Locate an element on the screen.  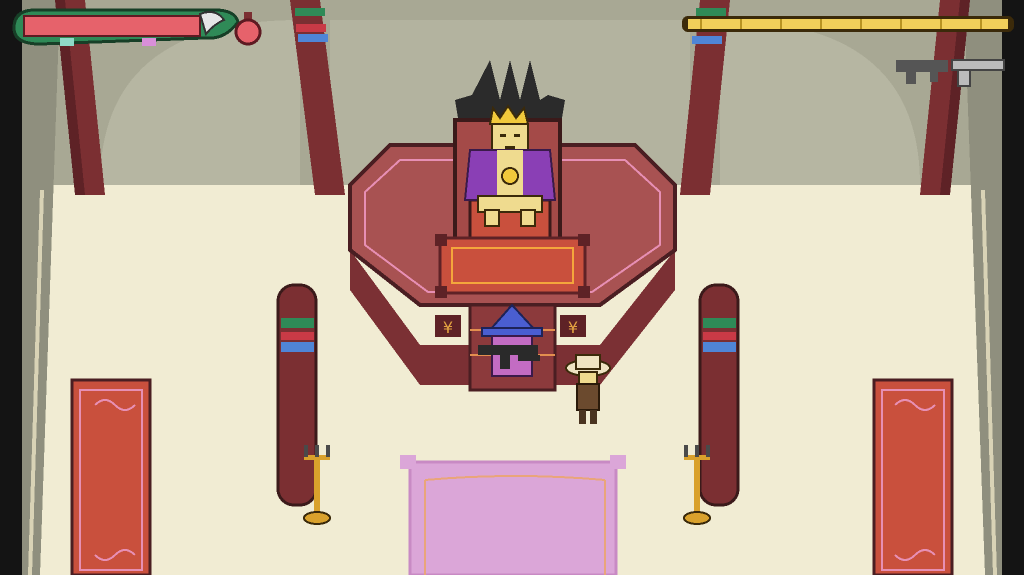
throne-rug is located at coordinates (512, 266).